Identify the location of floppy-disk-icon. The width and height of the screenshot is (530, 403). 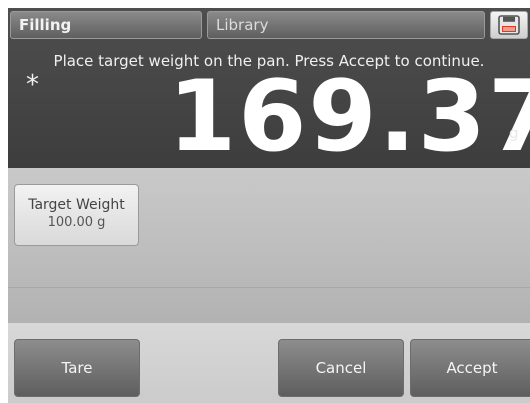
(509, 25).